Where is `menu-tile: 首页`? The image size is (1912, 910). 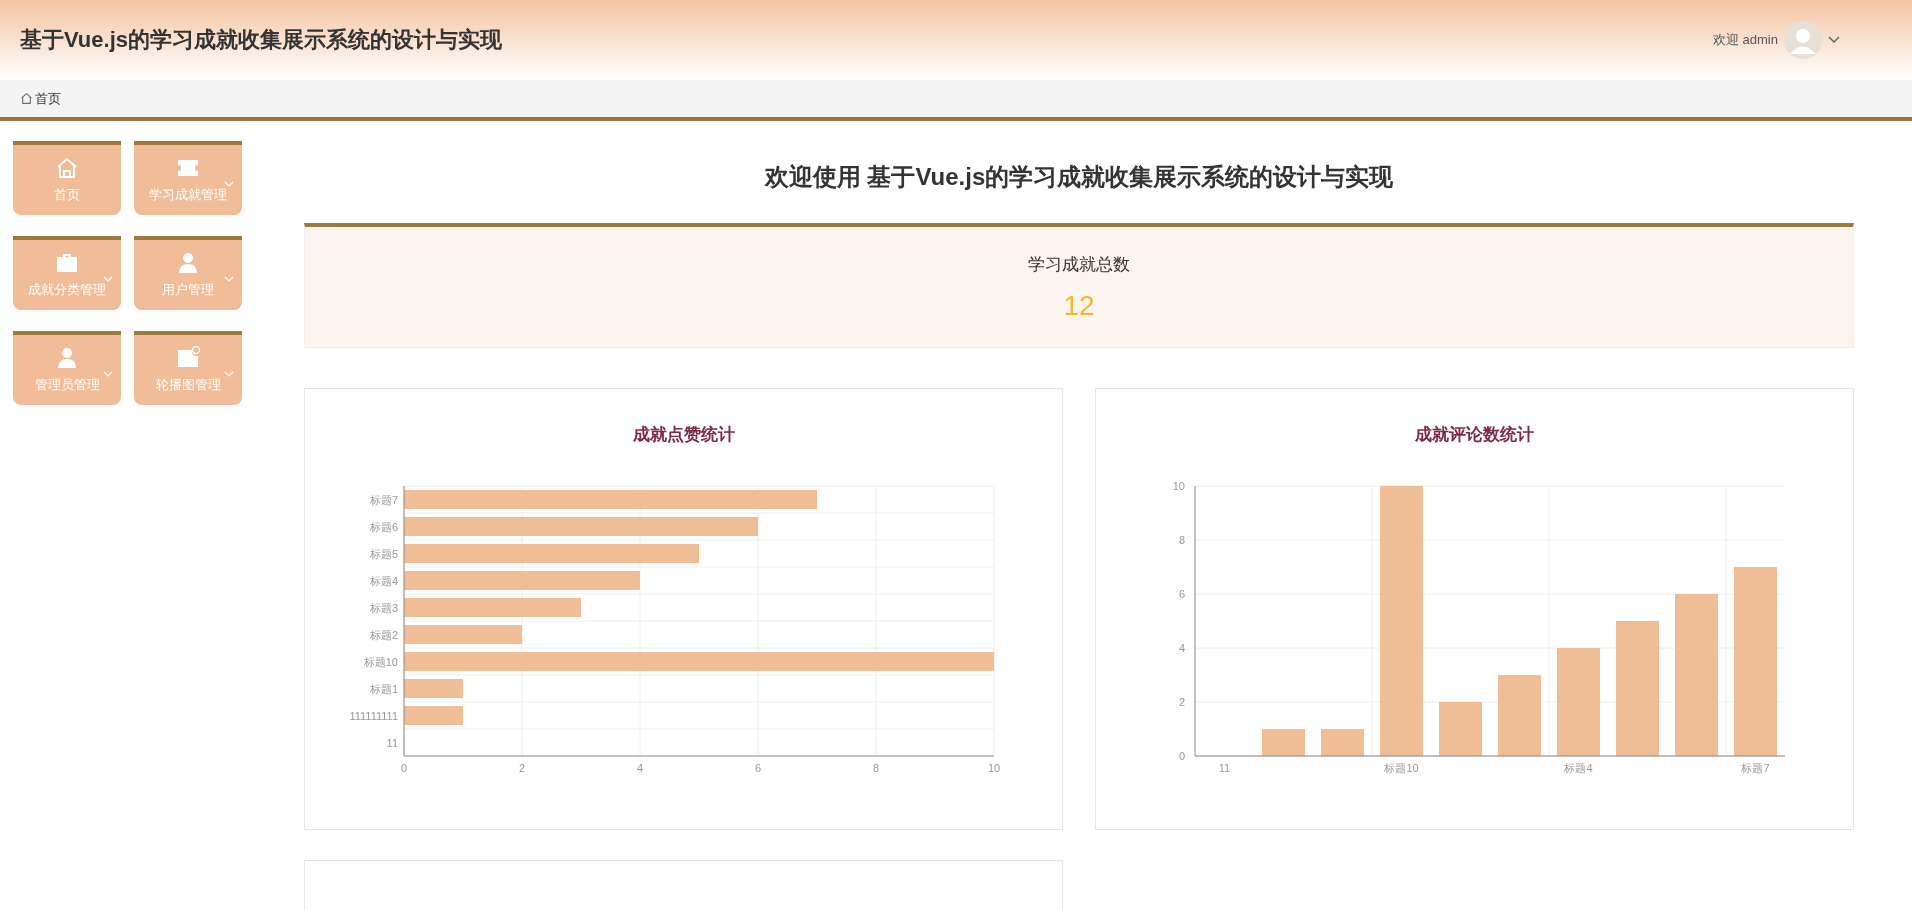 menu-tile: 首页 is located at coordinates (67, 178).